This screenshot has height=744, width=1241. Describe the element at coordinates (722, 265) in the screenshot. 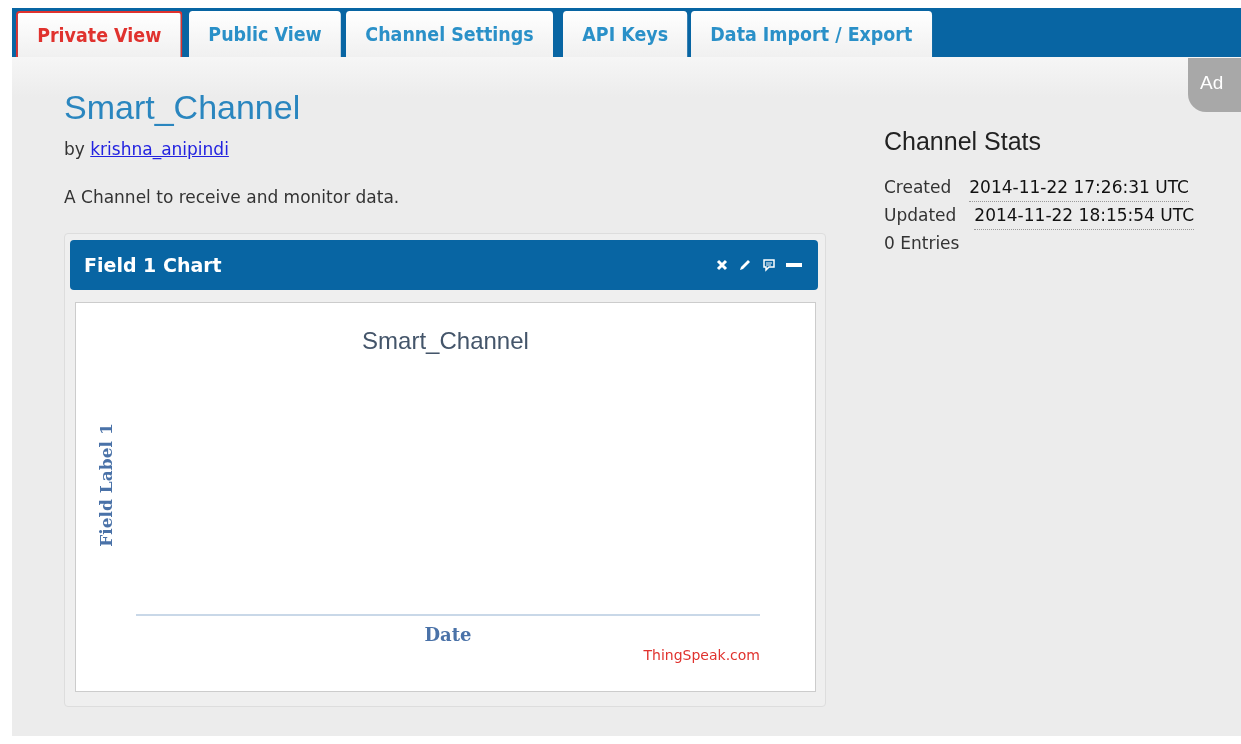

I see `close-icon` at that location.